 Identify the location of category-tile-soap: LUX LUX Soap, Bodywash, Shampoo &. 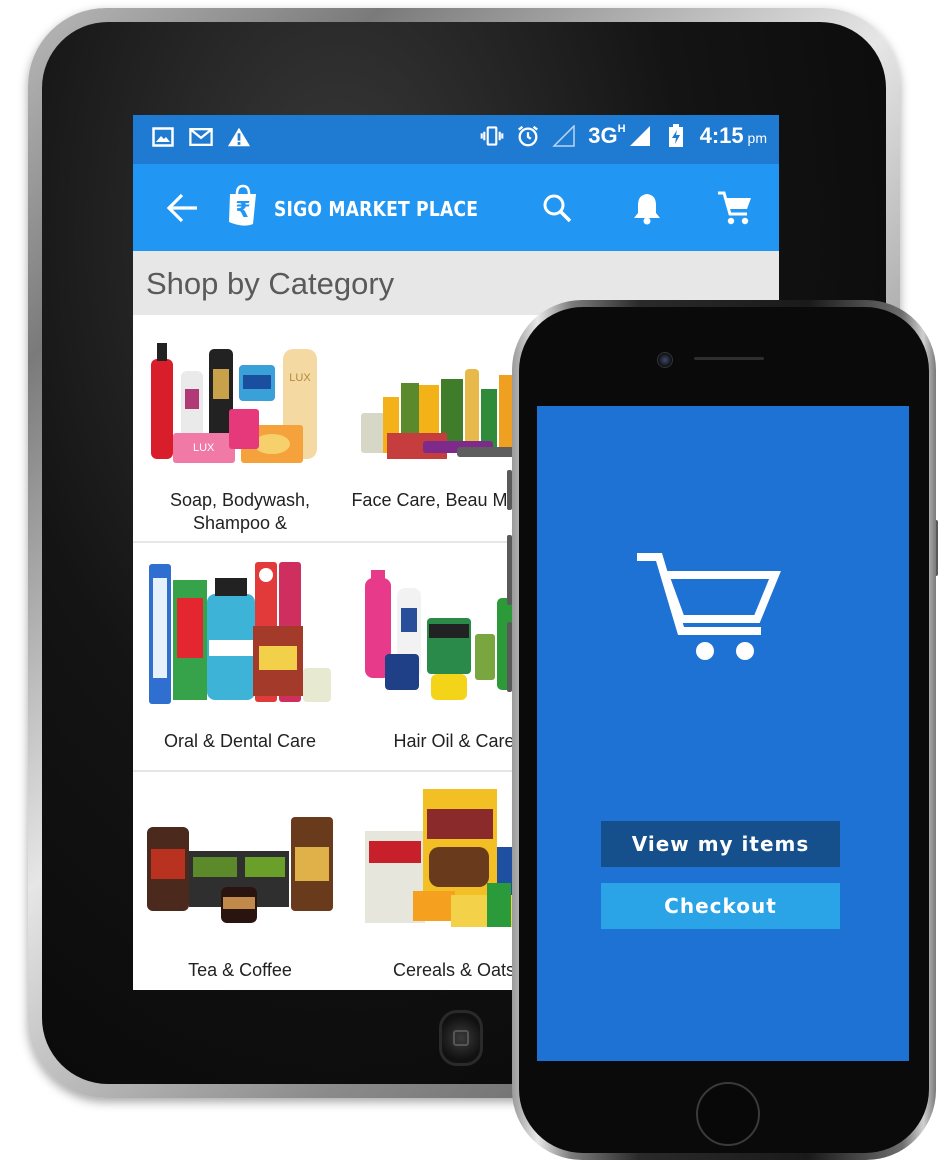
(241, 429).